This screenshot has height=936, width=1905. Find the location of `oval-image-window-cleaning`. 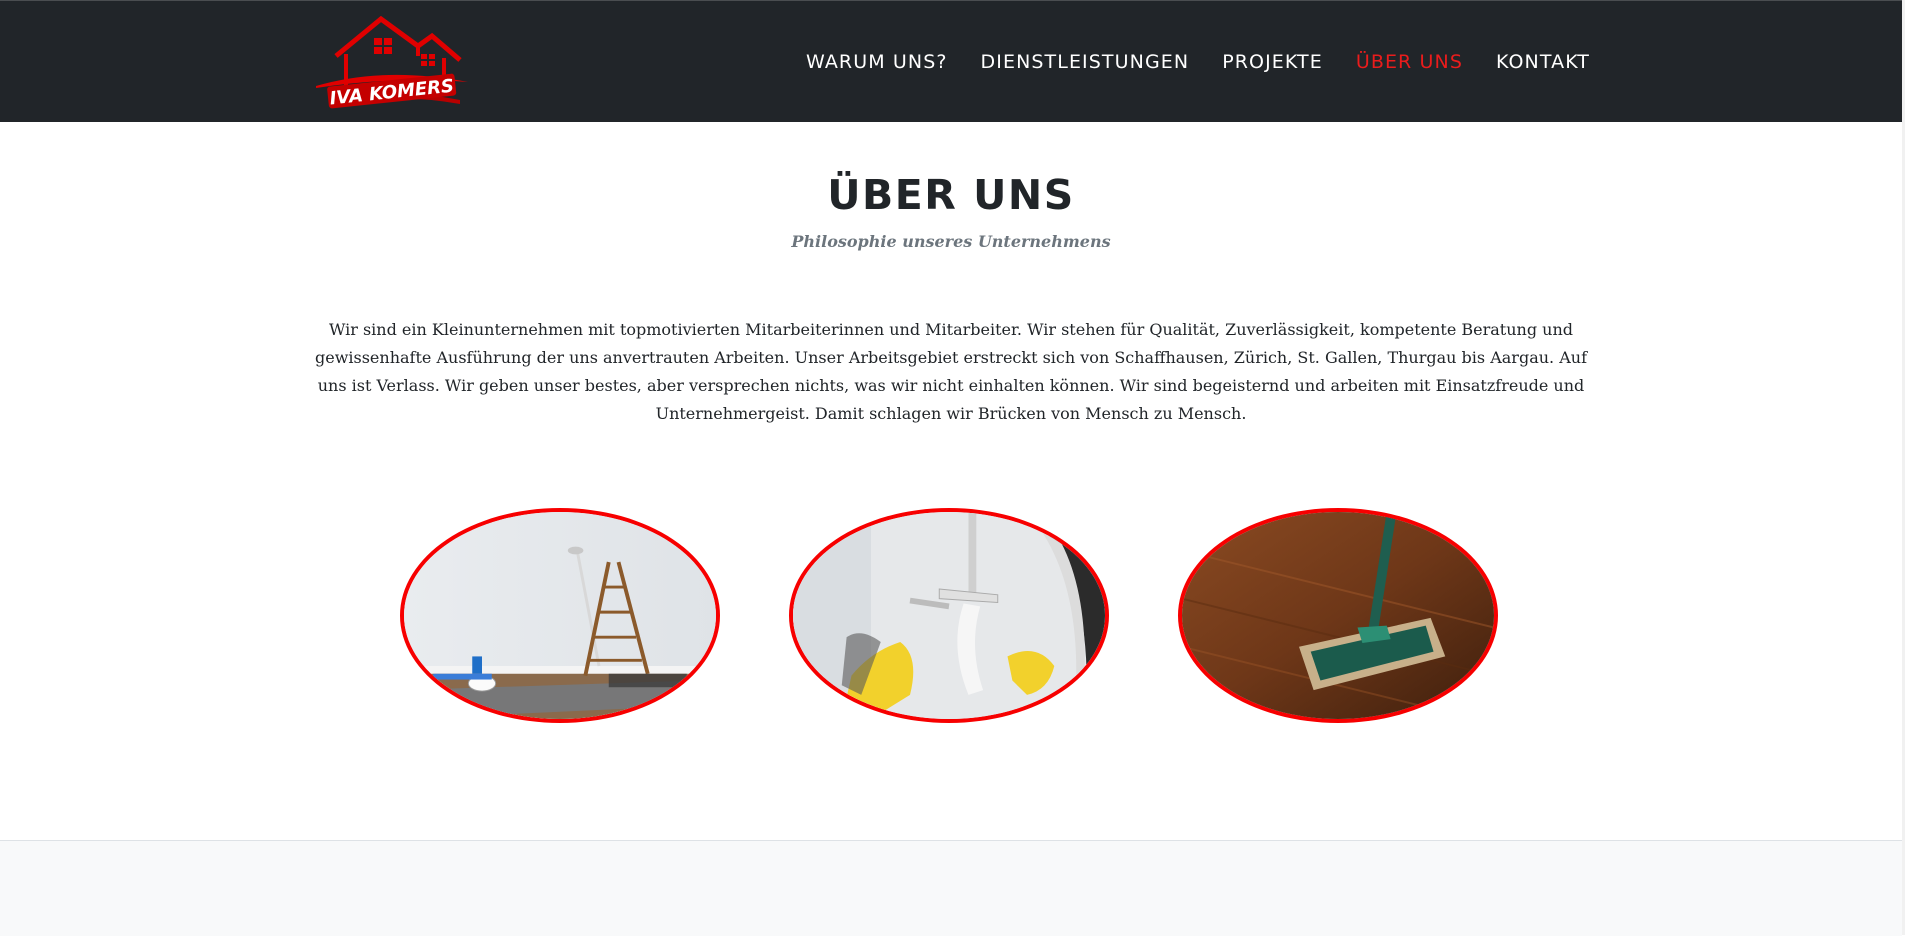

oval-image-window-cleaning is located at coordinates (949, 615).